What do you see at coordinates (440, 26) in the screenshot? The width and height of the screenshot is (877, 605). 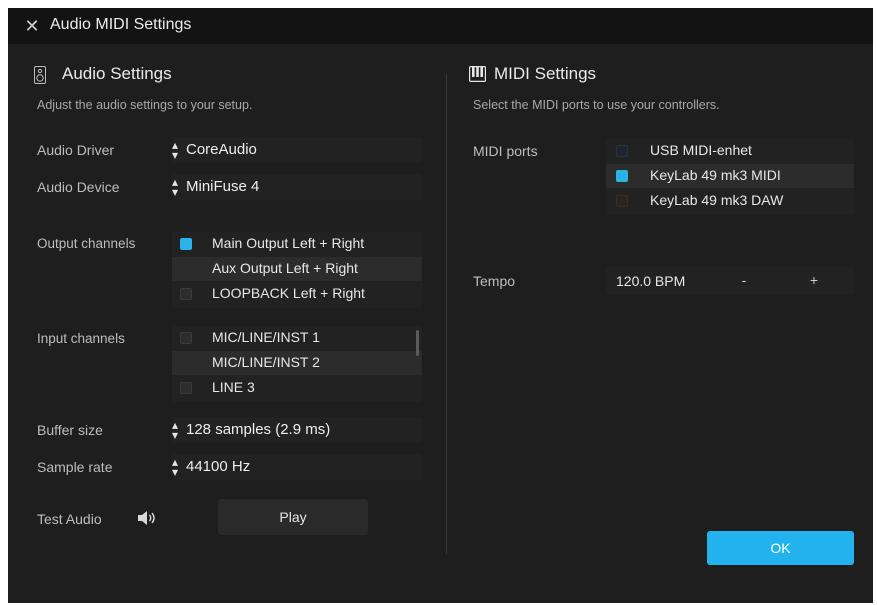 I see `title-bar: ✕ Audio MIDI Settings` at bounding box center [440, 26].